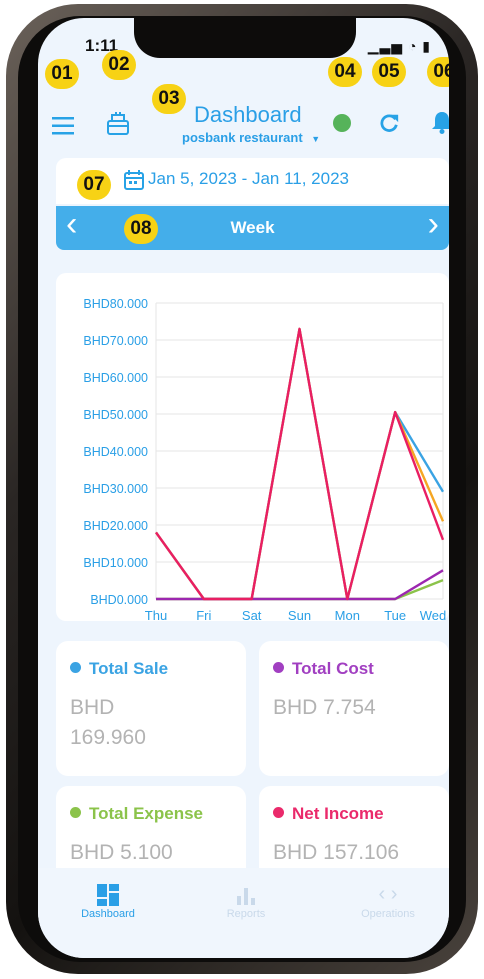  What do you see at coordinates (395, 614) in the screenshot?
I see `x-tick-label: Tue` at bounding box center [395, 614].